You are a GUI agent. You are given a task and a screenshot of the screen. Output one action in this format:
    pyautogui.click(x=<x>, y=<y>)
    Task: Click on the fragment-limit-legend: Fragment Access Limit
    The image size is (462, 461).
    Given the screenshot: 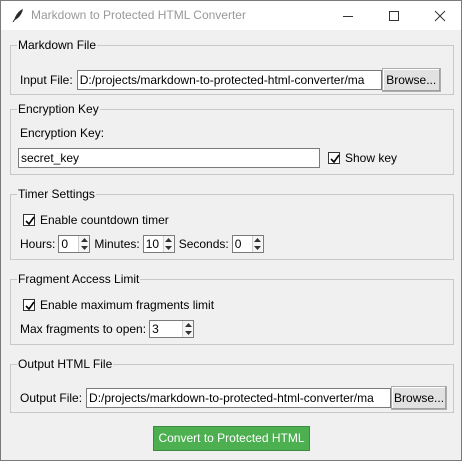 What is the action you would take?
    pyautogui.click(x=79, y=279)
    